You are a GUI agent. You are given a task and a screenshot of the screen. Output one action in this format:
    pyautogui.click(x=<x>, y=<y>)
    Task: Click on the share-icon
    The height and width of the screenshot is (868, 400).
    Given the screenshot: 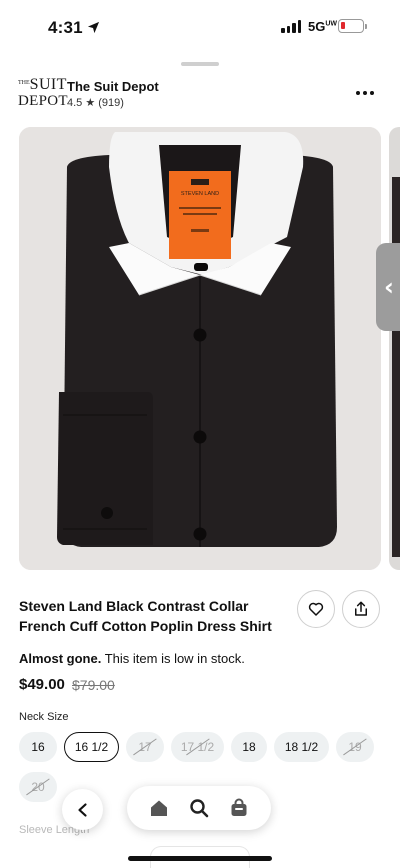 What is the action you would take?
    pyautogui.click(x=361, y=608)
    